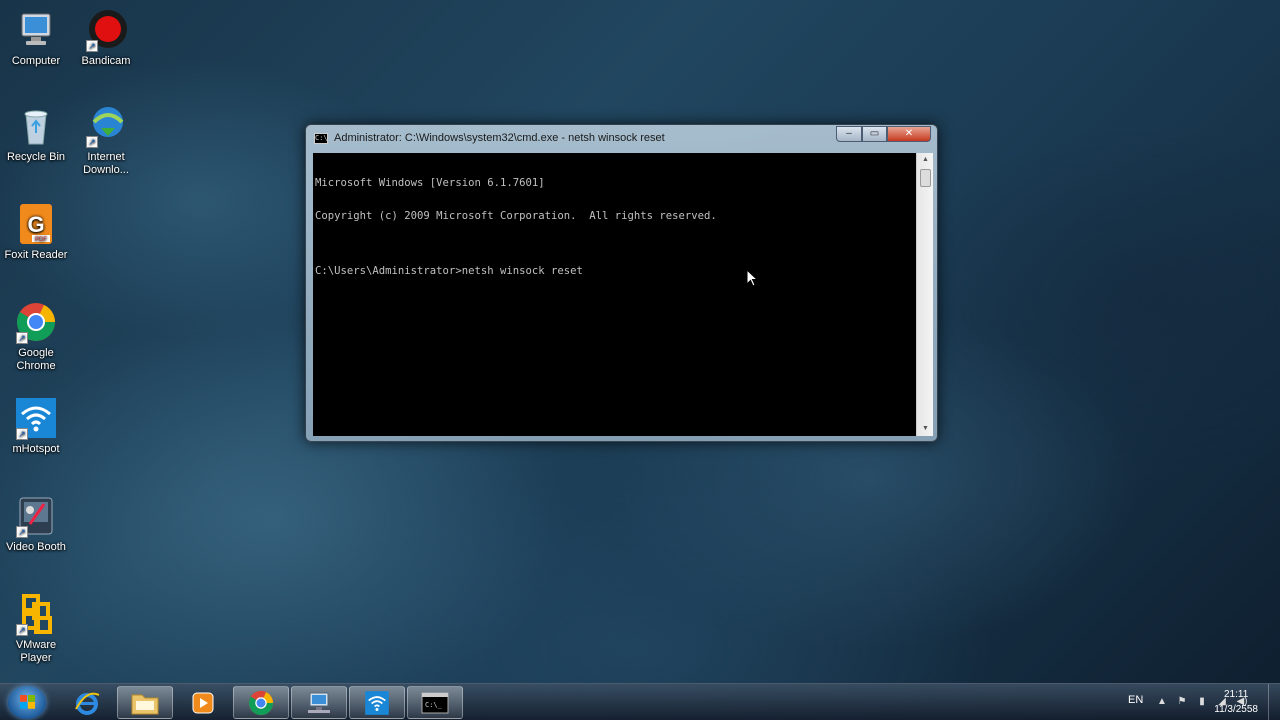 This screenshot has width=1280, height=720. I want to click on console-line: Microsoft Windows [Version 6.1.7601], so click(430, 183).